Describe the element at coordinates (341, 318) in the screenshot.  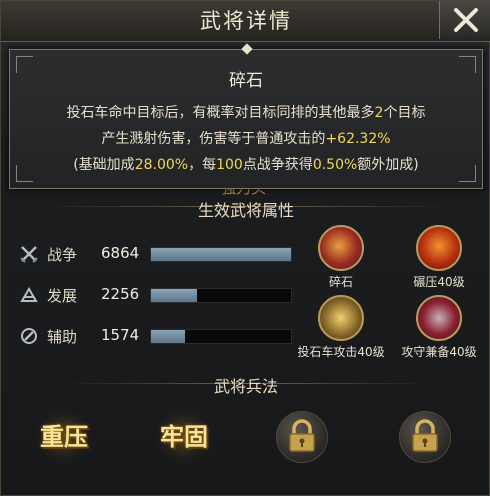
I see `catapult-attack-icon` at that location.